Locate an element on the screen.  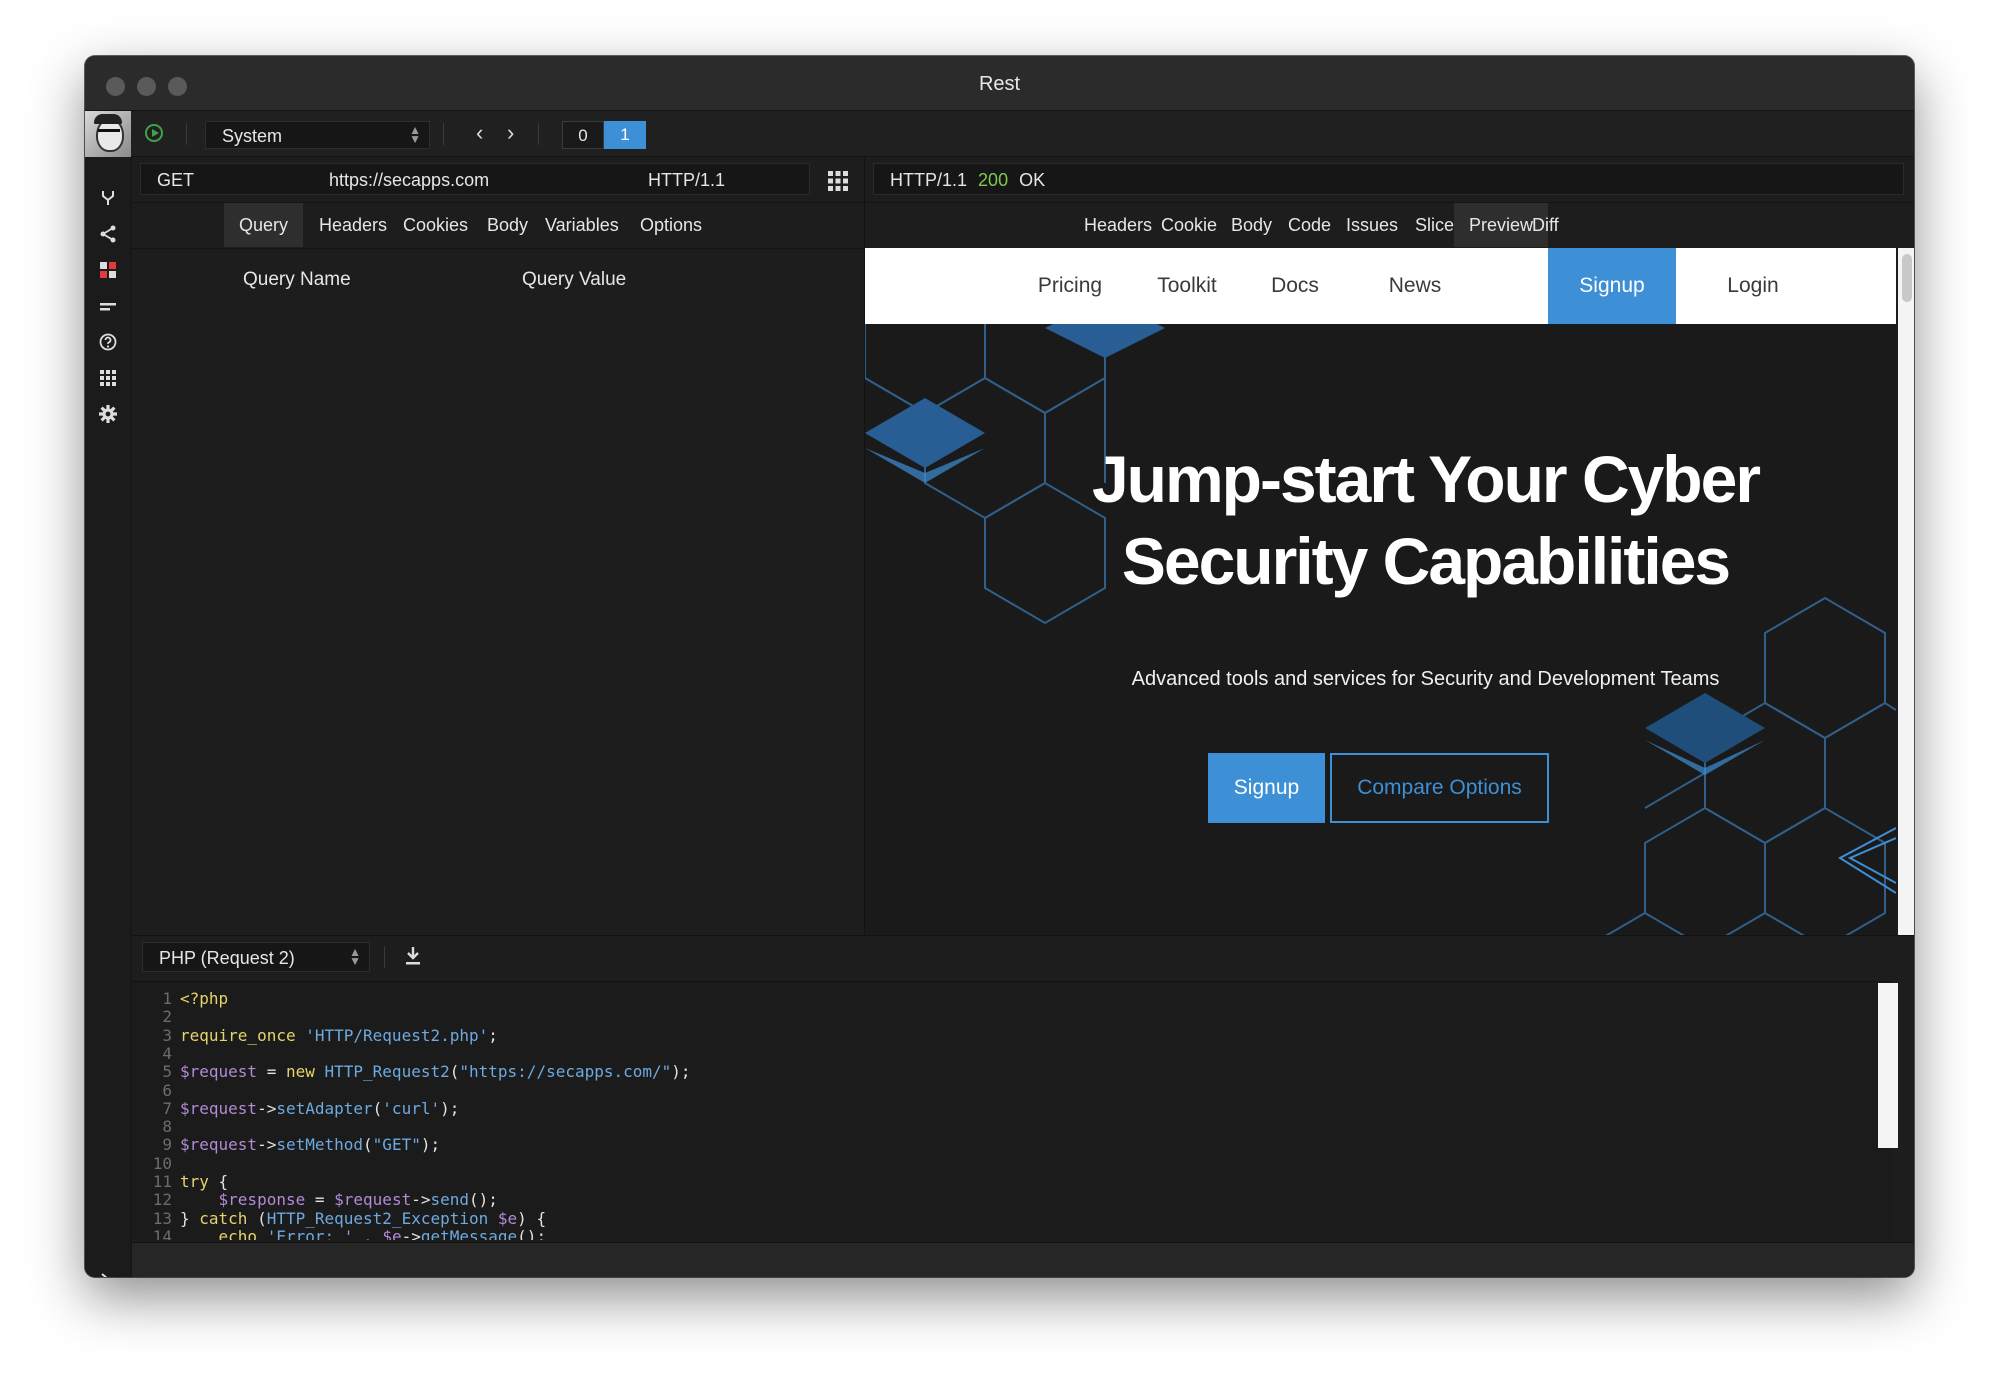
code-token: = is located at coordinates (271, 1072).